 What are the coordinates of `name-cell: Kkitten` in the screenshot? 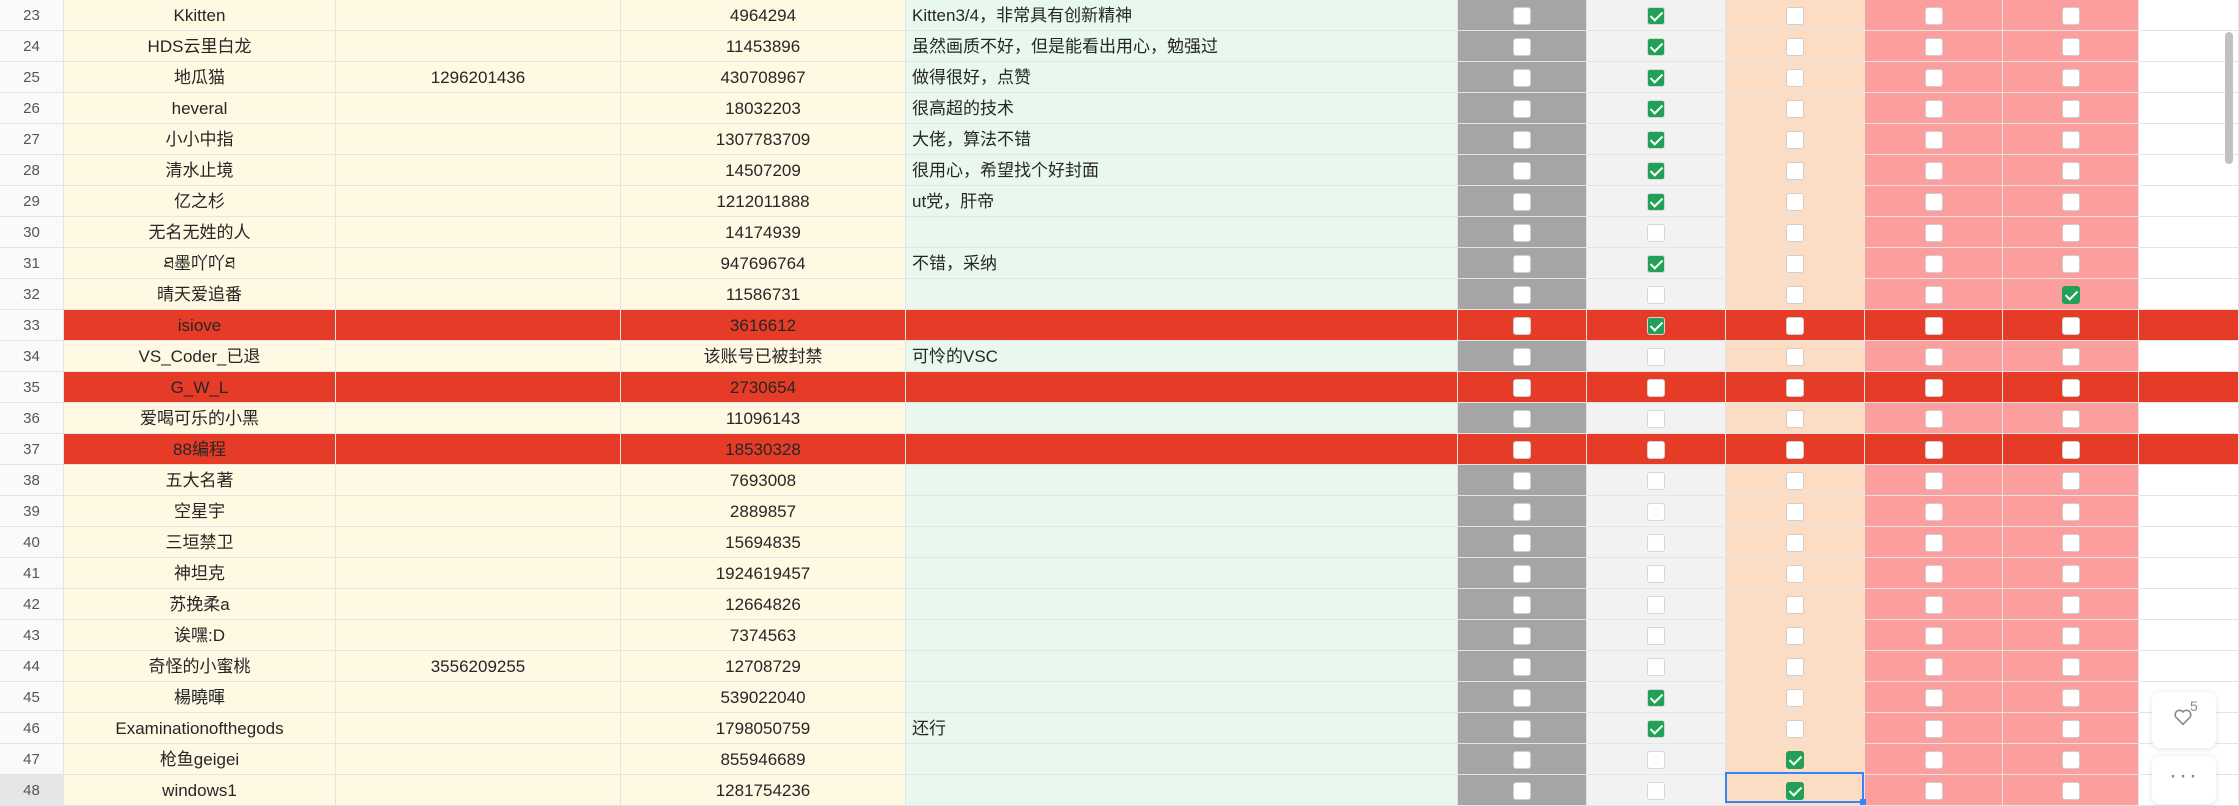 It's located at (200, 15).